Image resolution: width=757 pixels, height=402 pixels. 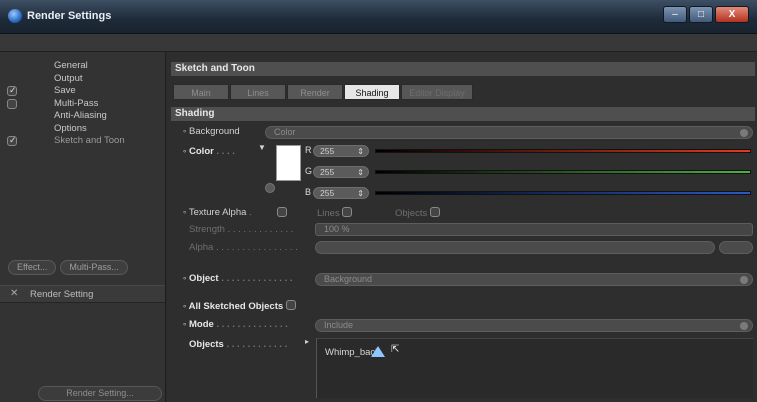 What do you see at coordinates (437, 92) in the screenshot?
I see `tab-editor-display: Editor Display` at bounding box center [437, 92].